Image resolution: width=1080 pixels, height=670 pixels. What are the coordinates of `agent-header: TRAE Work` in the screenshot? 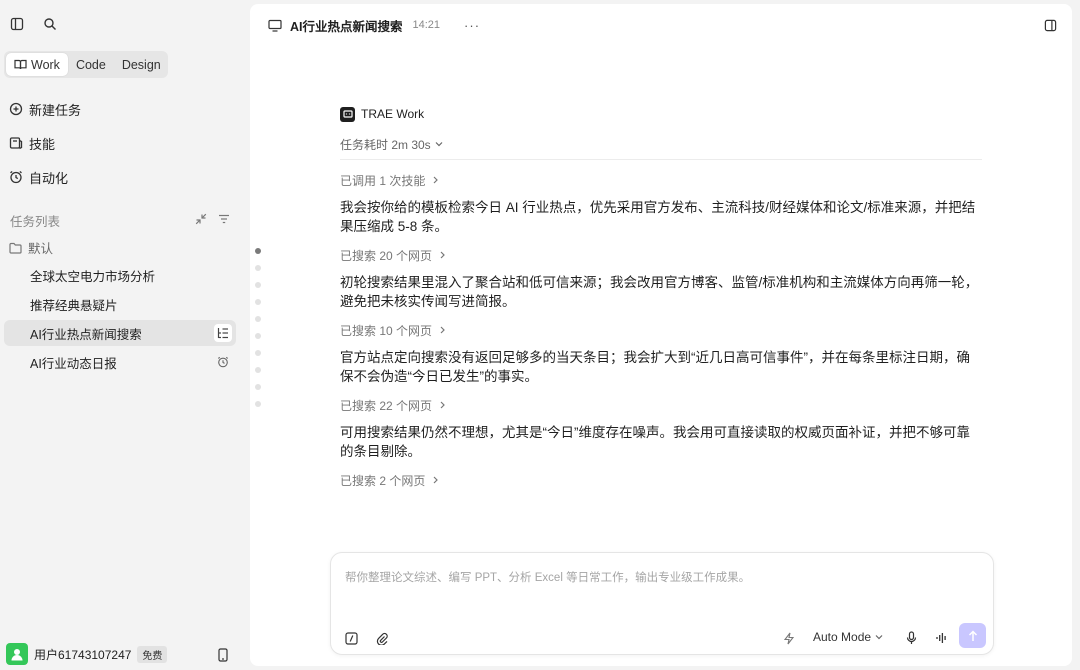 It's located at (661, 114).